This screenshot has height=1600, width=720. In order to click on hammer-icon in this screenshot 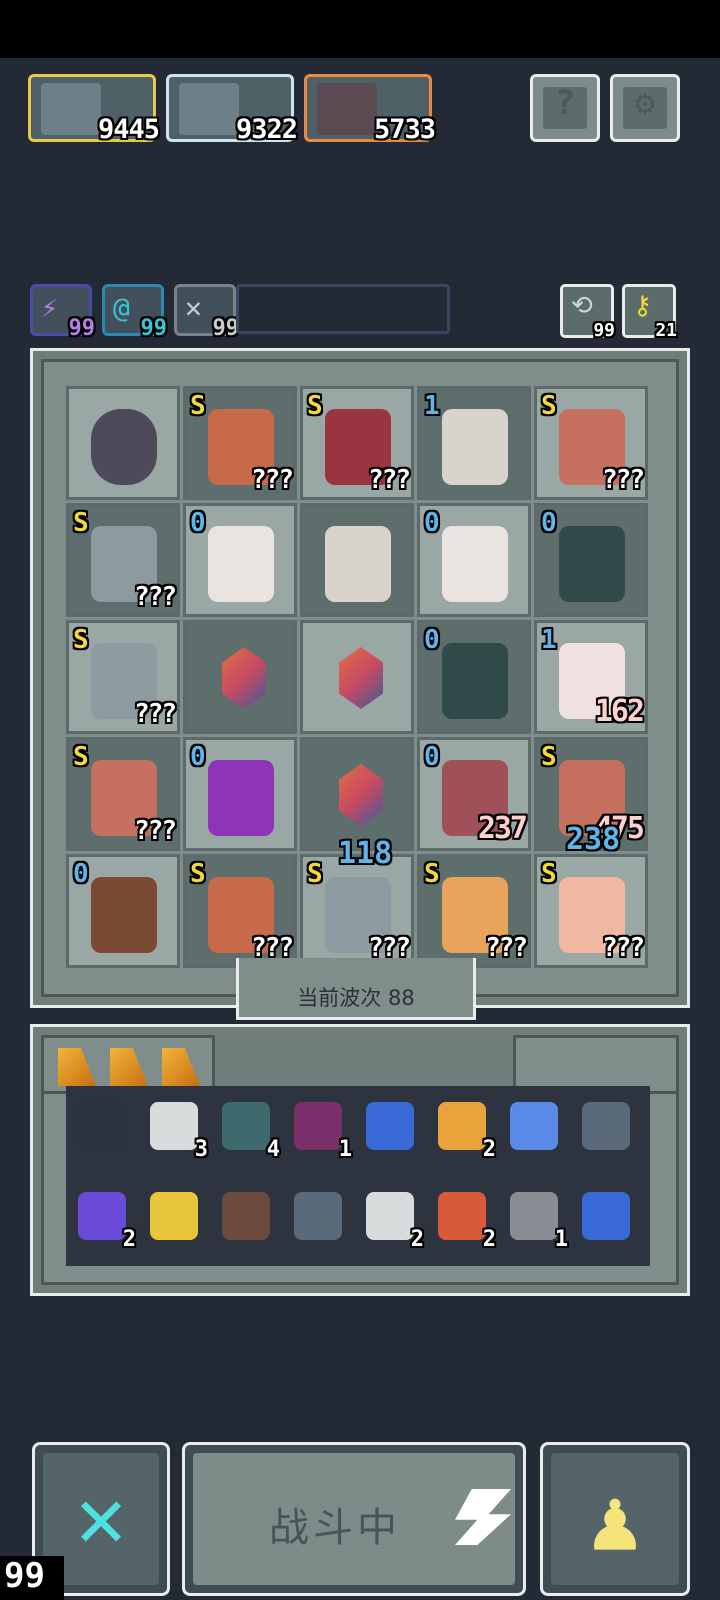, I will do `click(606, 1126)`.